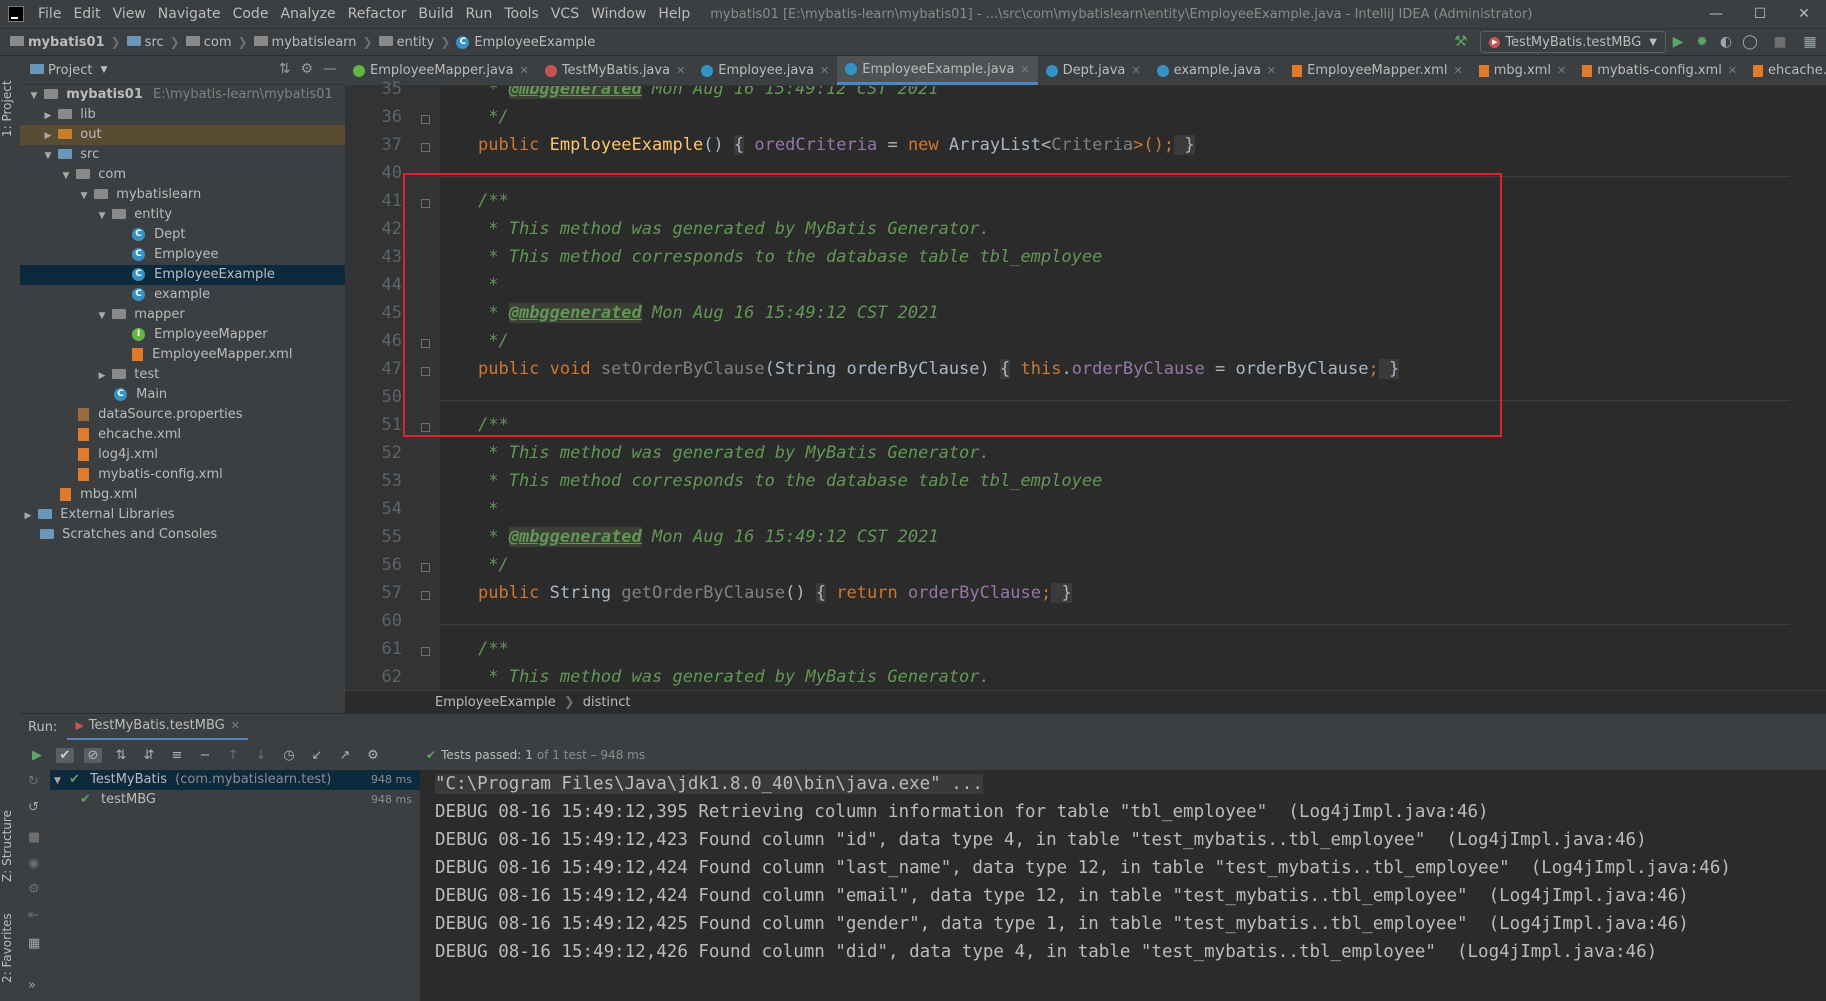 The height and width of the screenshot is (1001, 1826). What do you see at coordinates (377, 14) in the screenshot?
I see `menu-refactor: Refactor` at bounding box center [377, 14].